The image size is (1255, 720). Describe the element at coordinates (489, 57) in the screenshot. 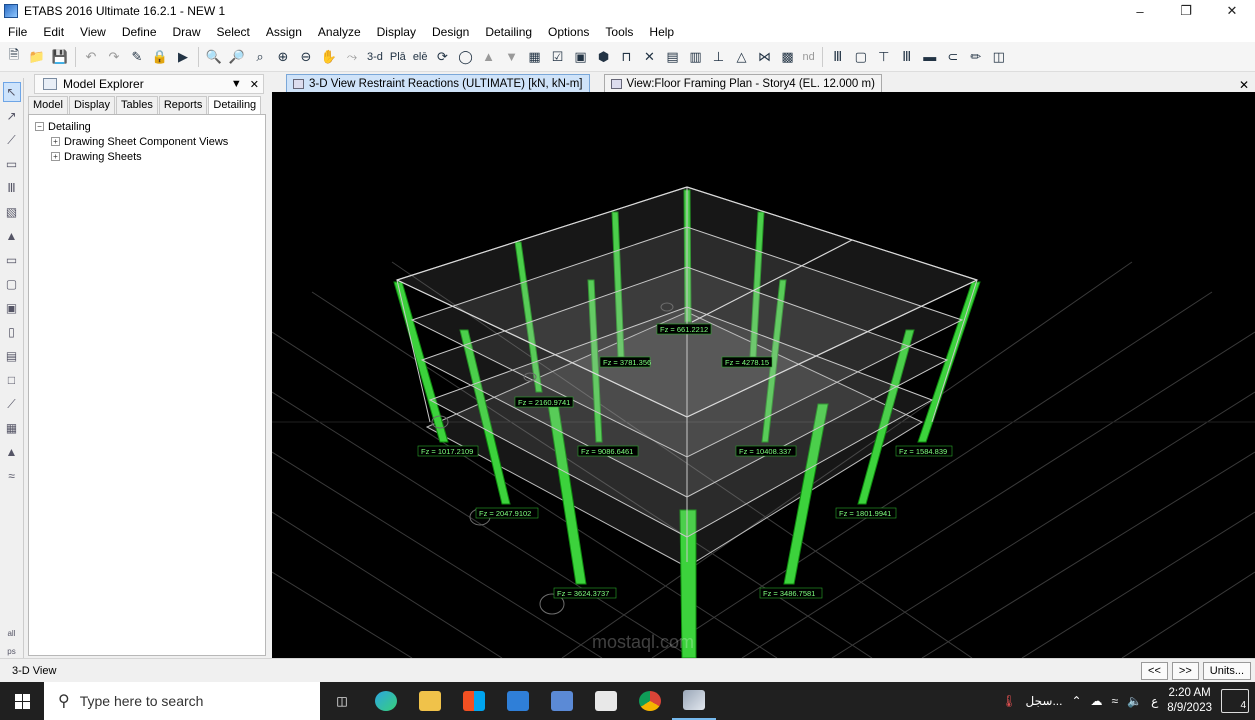

I see `move-up-icon: ▲` at that location.